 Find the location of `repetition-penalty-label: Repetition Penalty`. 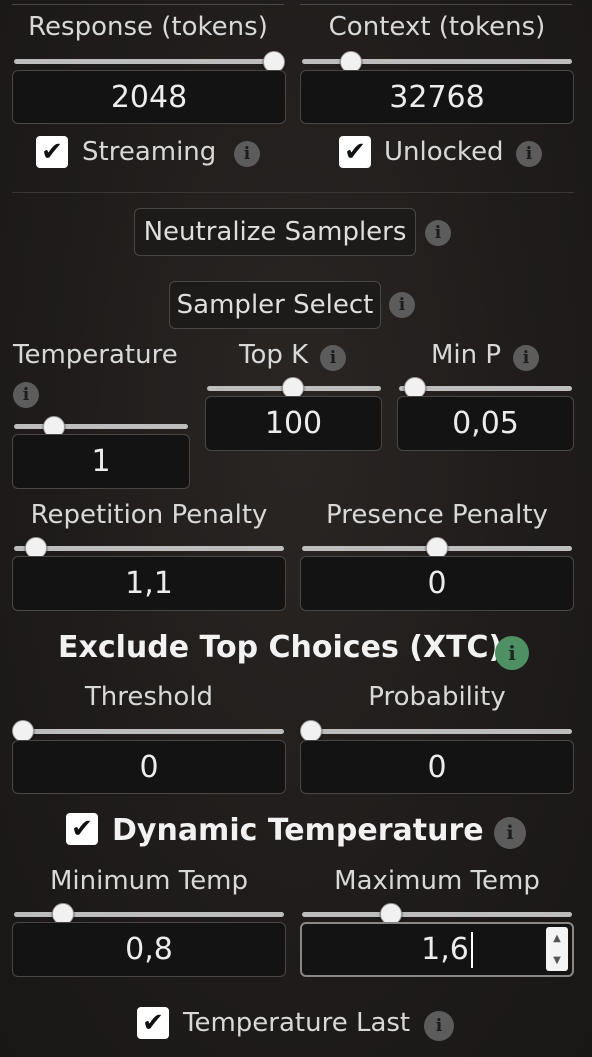

repetition-penalty-label: Repetition Penalty is located at coordinates (149, 515).